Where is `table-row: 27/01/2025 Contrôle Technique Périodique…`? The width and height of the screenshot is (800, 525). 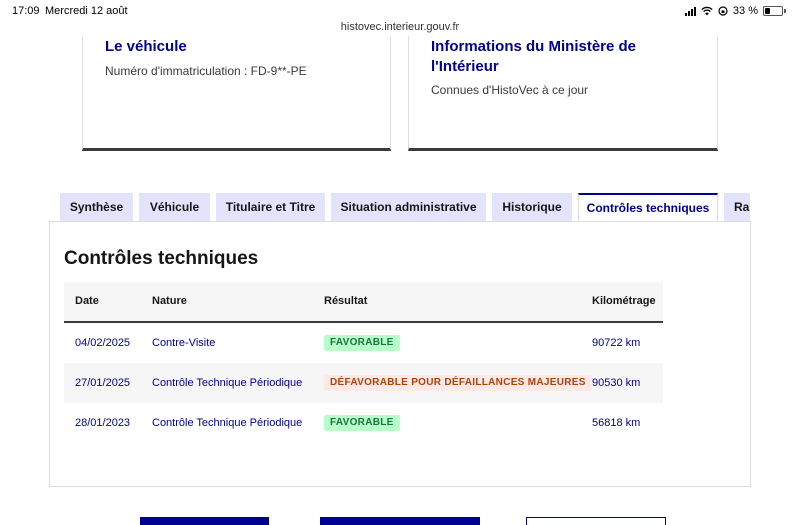 table-row: 27/01/2025 Contrôle Technique Périodique… is located at coordinates (363, 383).